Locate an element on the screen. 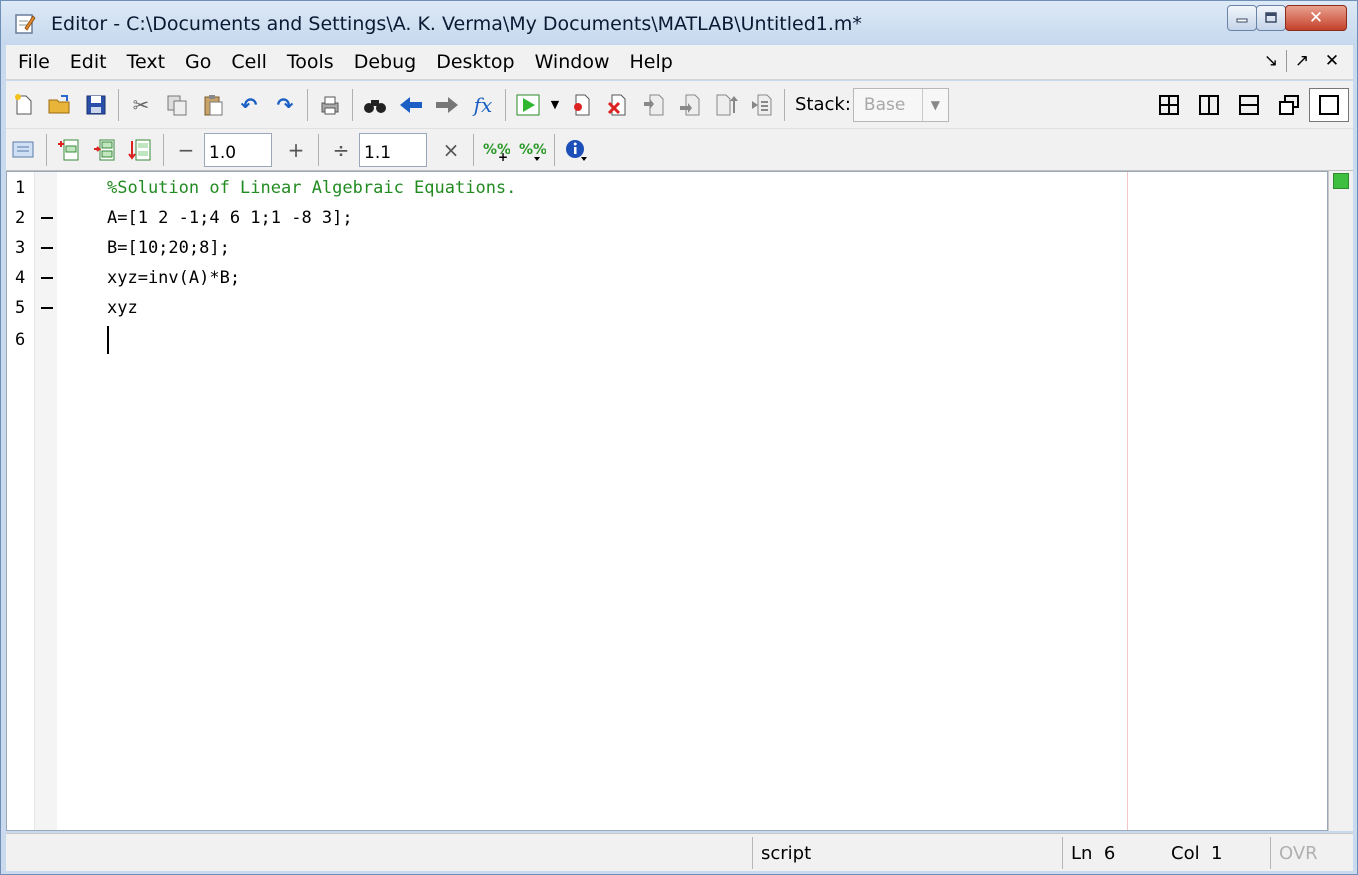 The height and width of the screenshot is (875, 1358). close-editor-icon: ✕ is located at coordinates (1332, 61).